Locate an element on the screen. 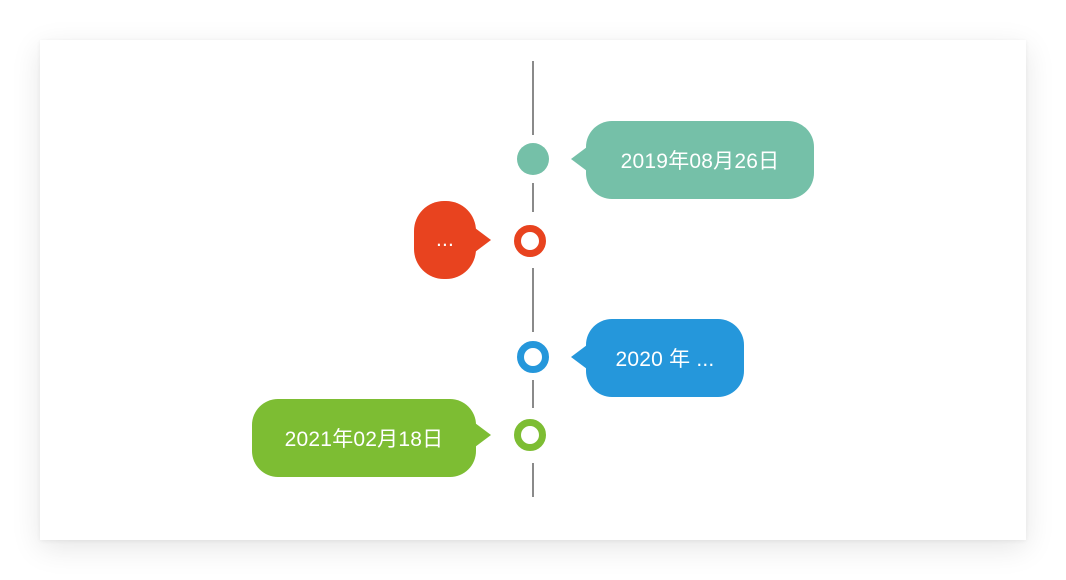 This screenshot has width=1066, height=580. event-bubble-4: 2021年02月18日 is located at coordinates (364, 438).